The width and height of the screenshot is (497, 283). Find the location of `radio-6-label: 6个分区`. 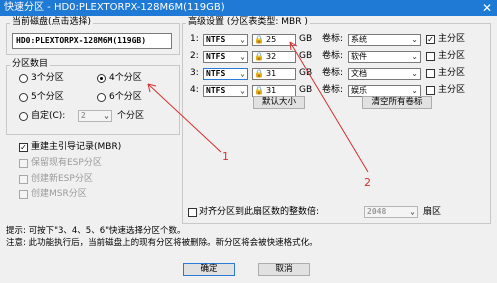

radio-6-label: 6个分区 is located at coordinates (125, 97).